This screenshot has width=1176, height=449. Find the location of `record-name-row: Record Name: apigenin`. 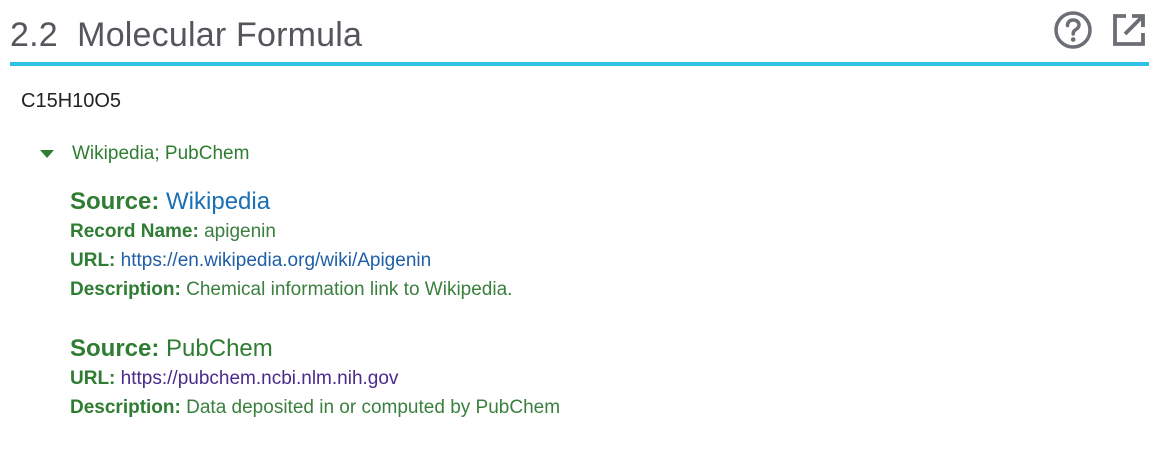

record-name-row: Record Name: apigenin is located at coordinates (291, 231).